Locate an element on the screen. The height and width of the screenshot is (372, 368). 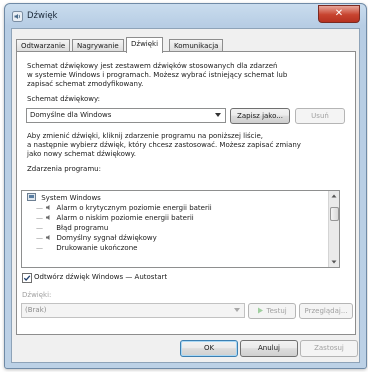
scheme-select: Domyślne dla Windows is located at coordinates (126, 115).